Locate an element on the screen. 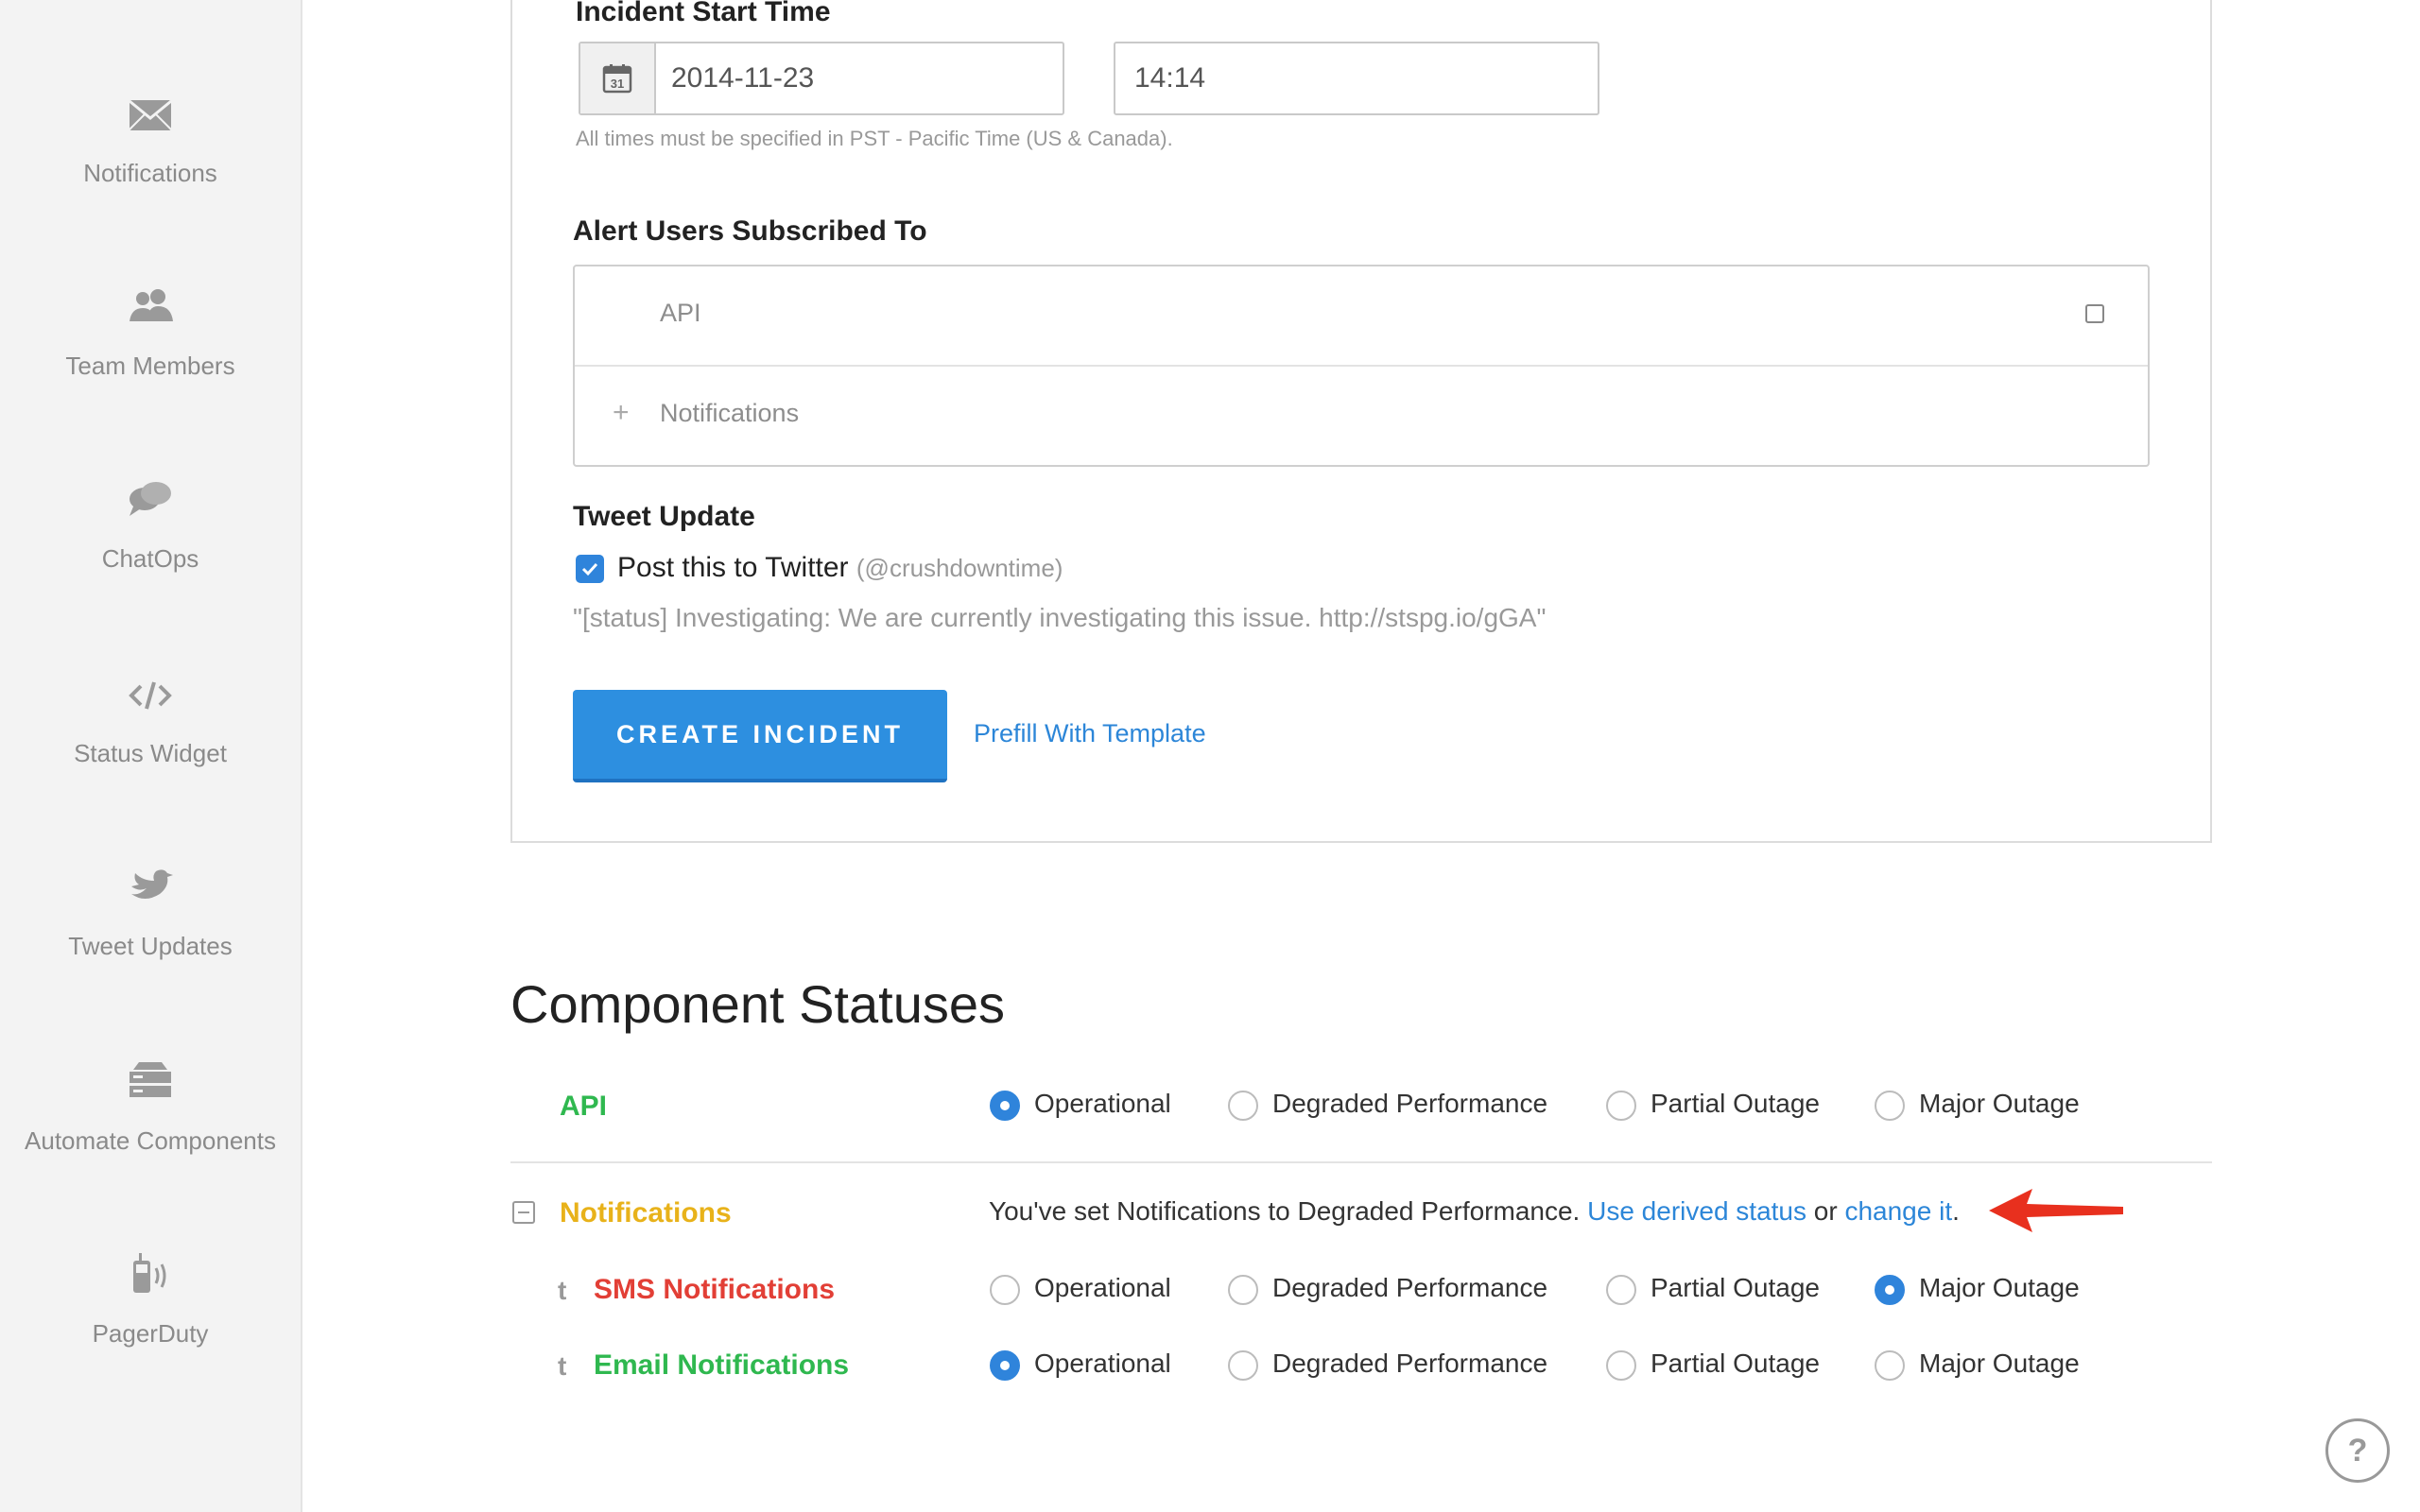 The width and height of the screenshot is (2420, 1512). time-value: 14:14 is located at coordinates (1170, 78).